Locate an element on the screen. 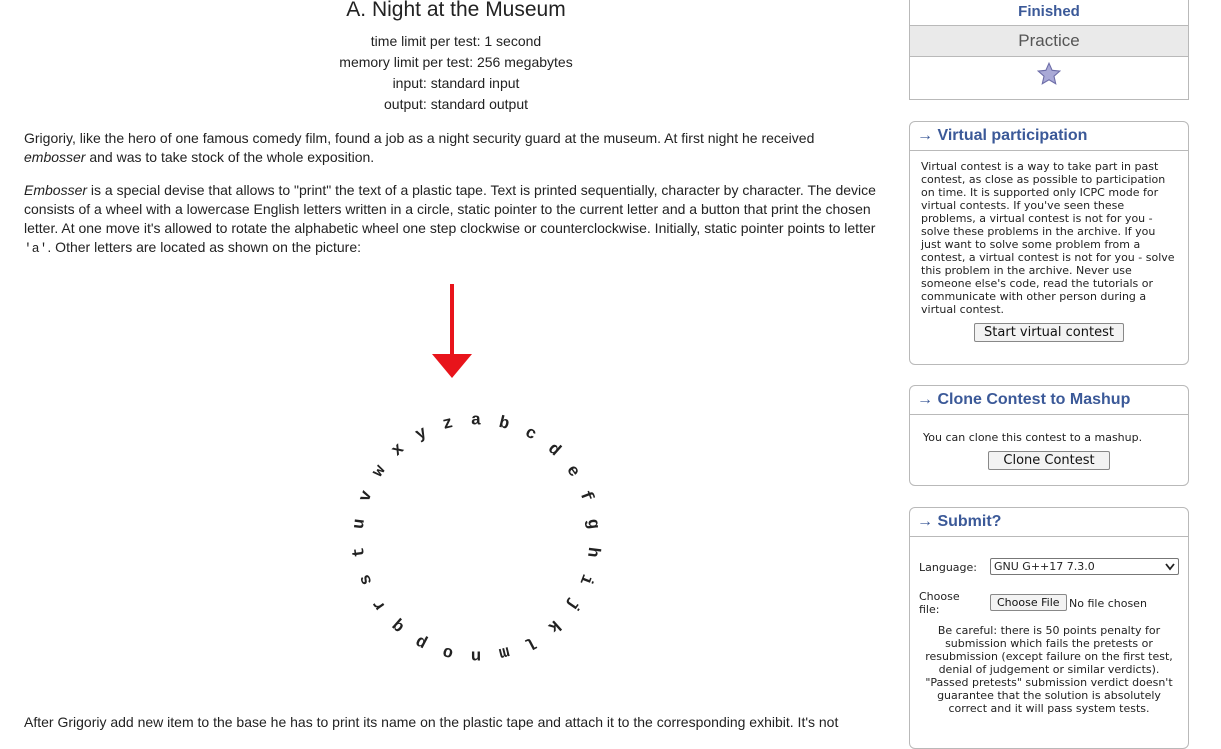  wheel-letter-p: p is located at coordinates (422, 642).